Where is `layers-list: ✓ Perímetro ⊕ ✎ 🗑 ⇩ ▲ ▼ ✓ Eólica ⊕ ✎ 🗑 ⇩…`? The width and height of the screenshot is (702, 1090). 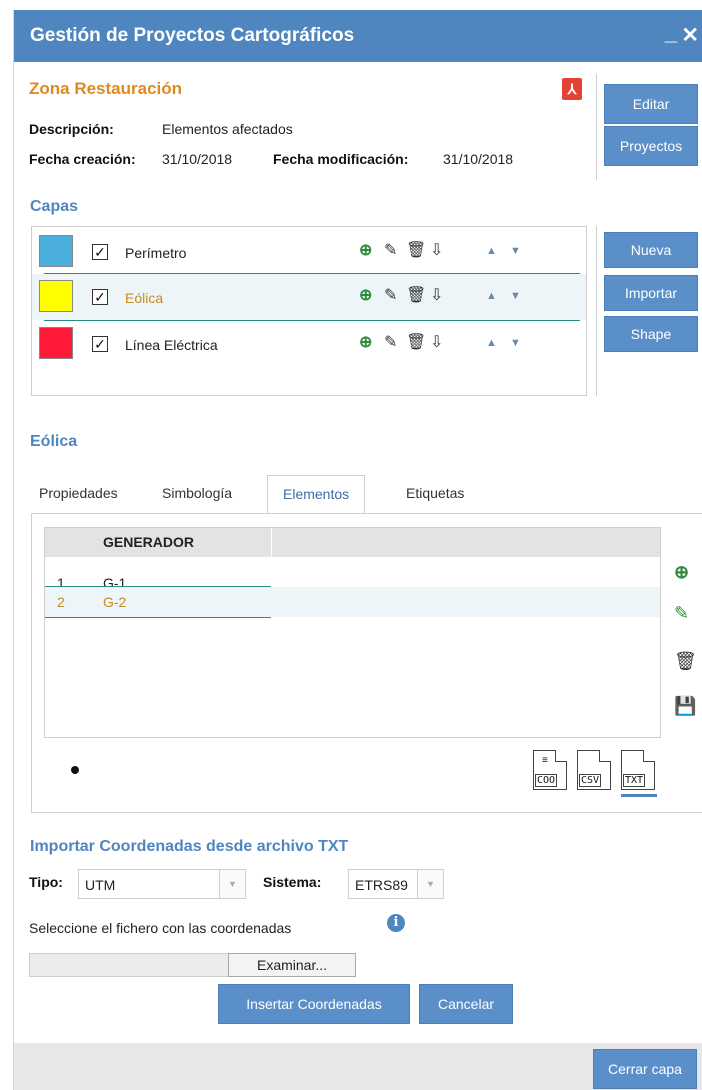
layers-list: ✓ Perímetro ⊕ ✎ 🗑 ⇩ ▲ ▼ ✓ Eólica ⊕ ✎ 🗑 ⇩… is located at coordinates (309, 311).